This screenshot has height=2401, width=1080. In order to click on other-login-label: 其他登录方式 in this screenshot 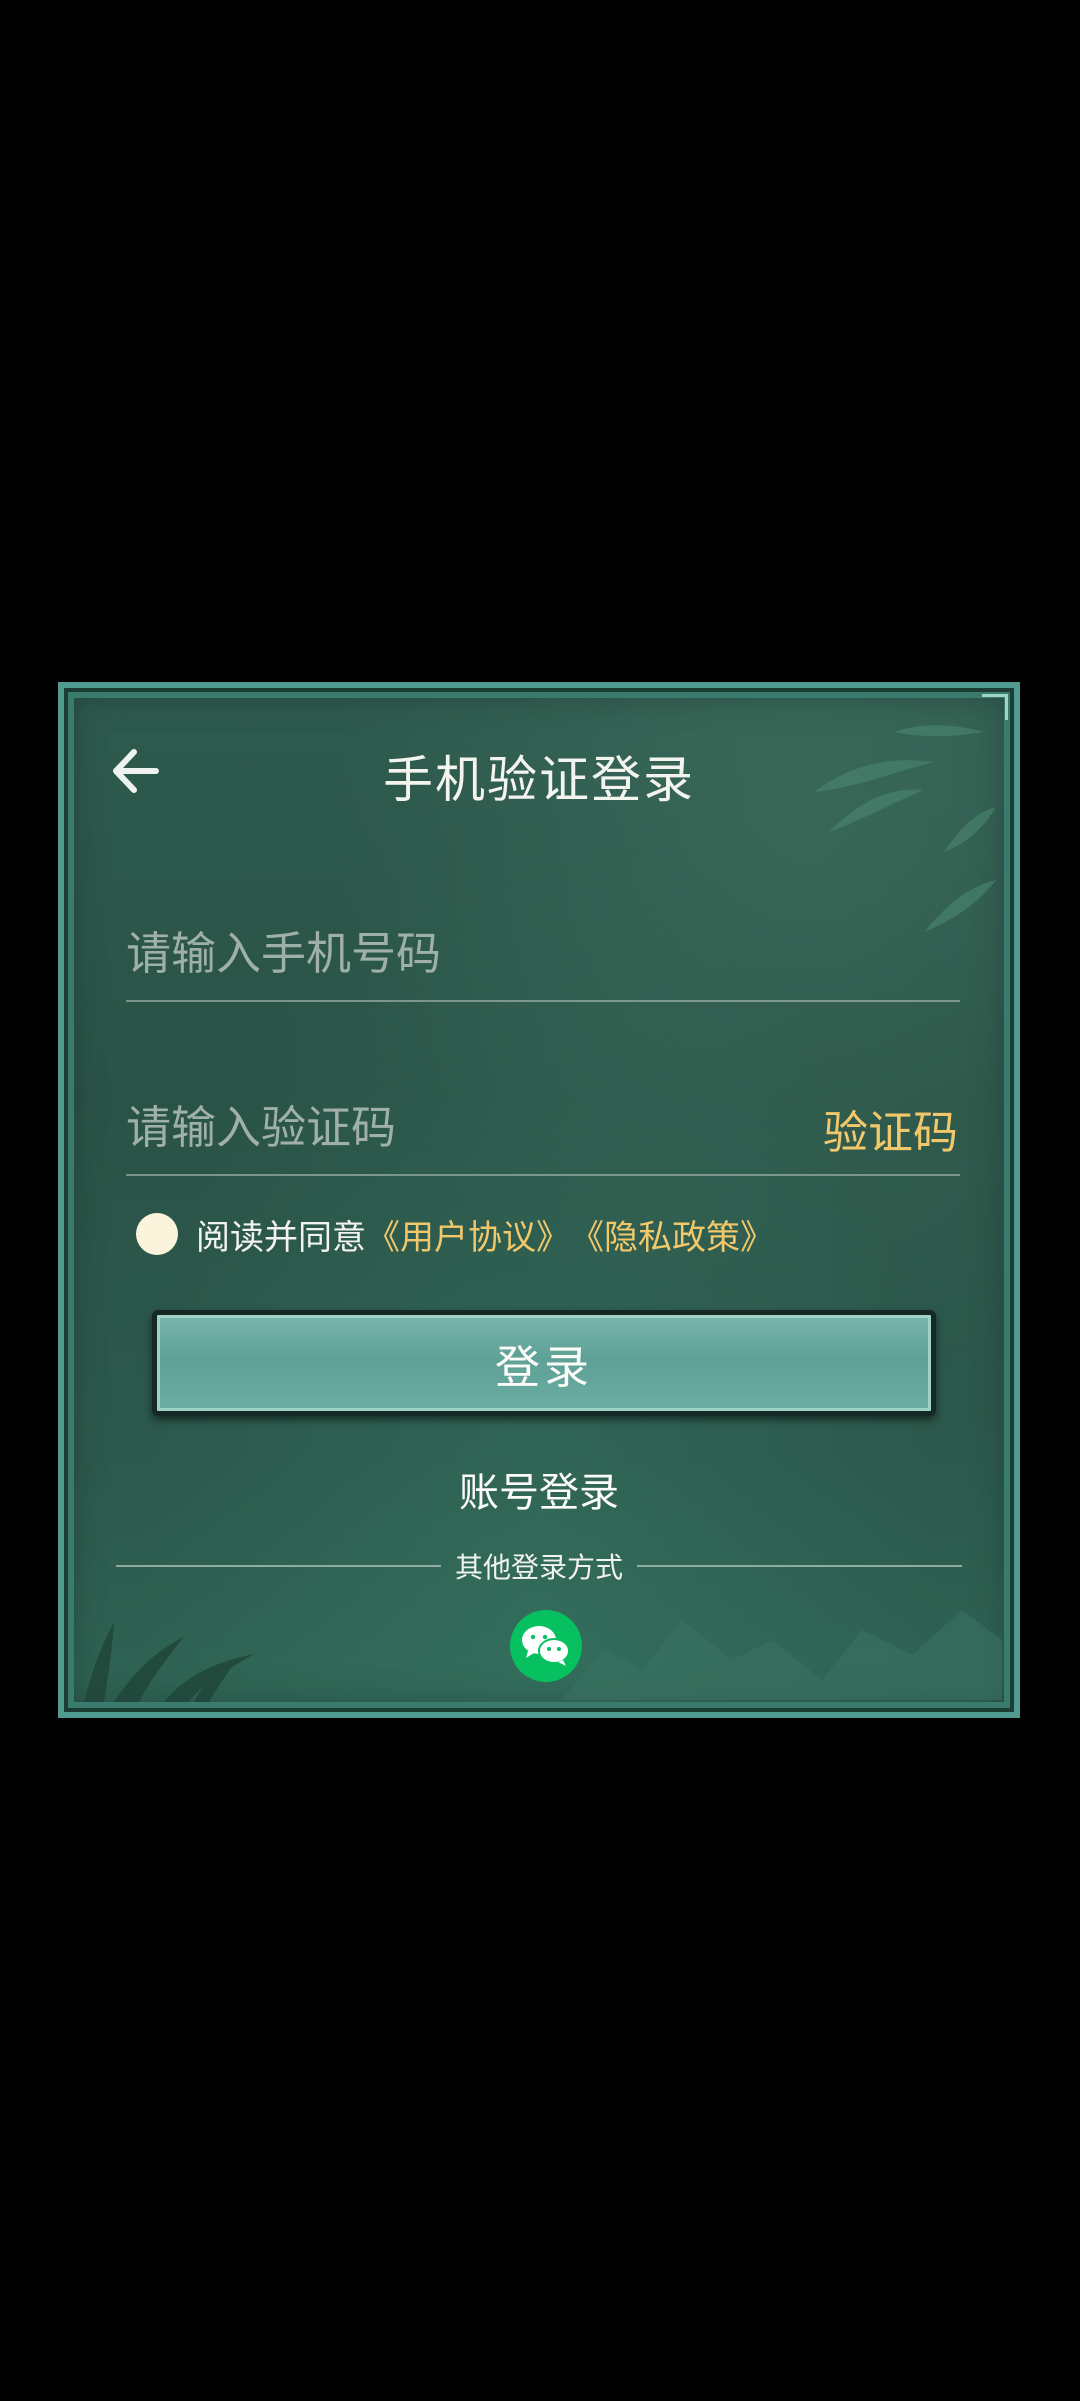, I will do `click(539, 1567)`.